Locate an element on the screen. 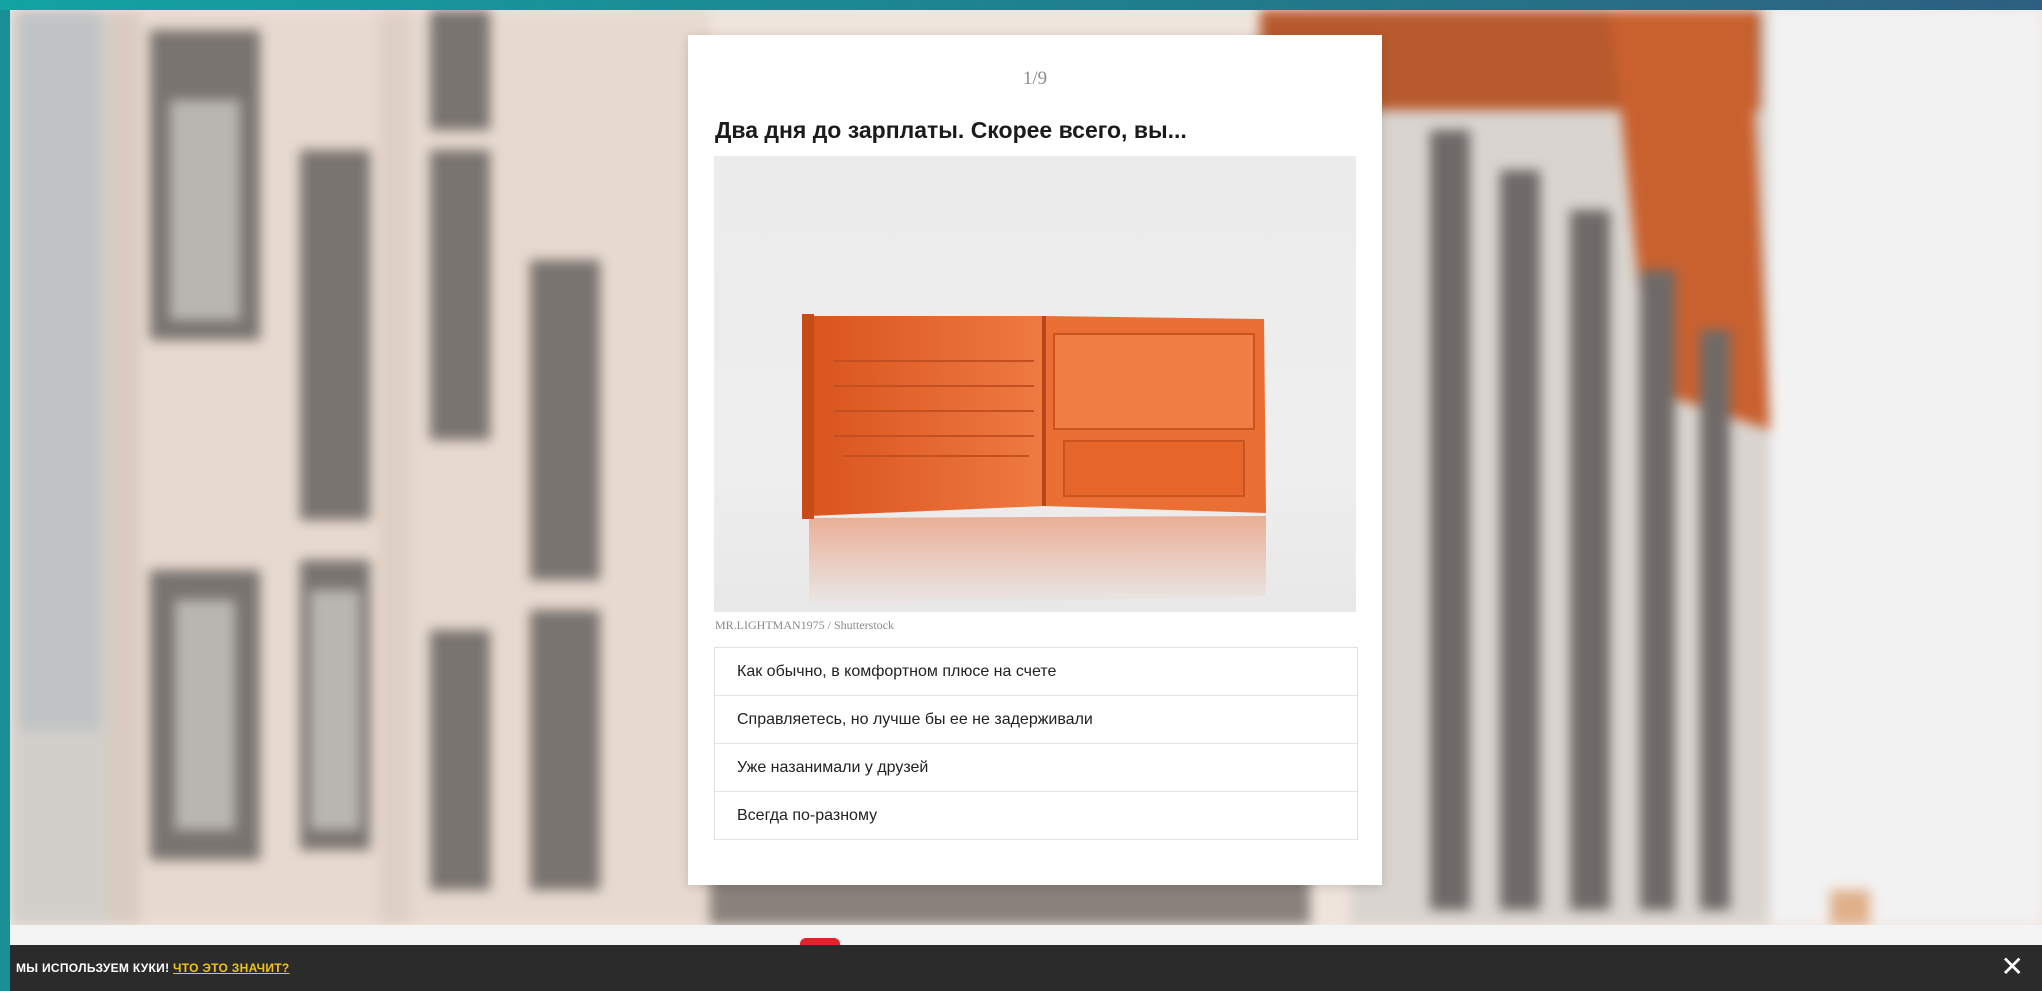  answer-option-4: Всегда по-разному is located at coordinates (1036, 816).